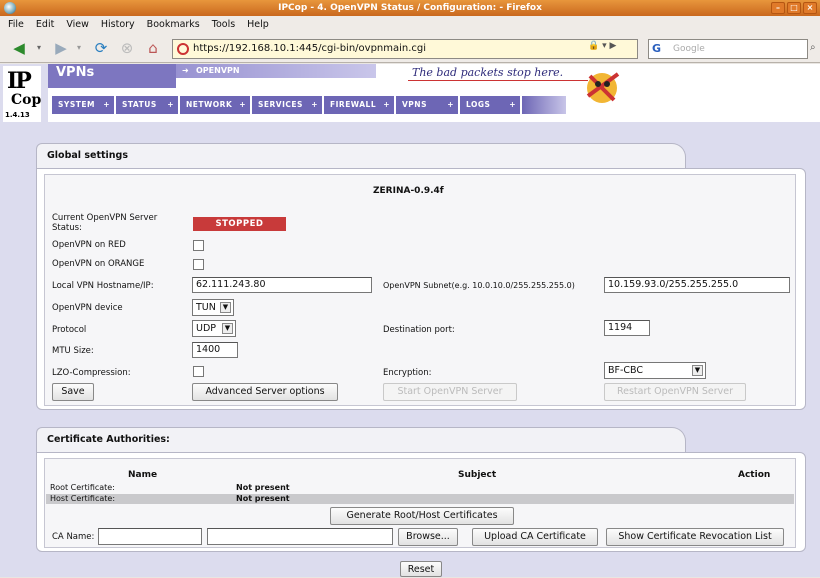 Image resolution: width=820 pixels, height=578 pixels. I want to click on site-identity-icon, so click(183, 49).